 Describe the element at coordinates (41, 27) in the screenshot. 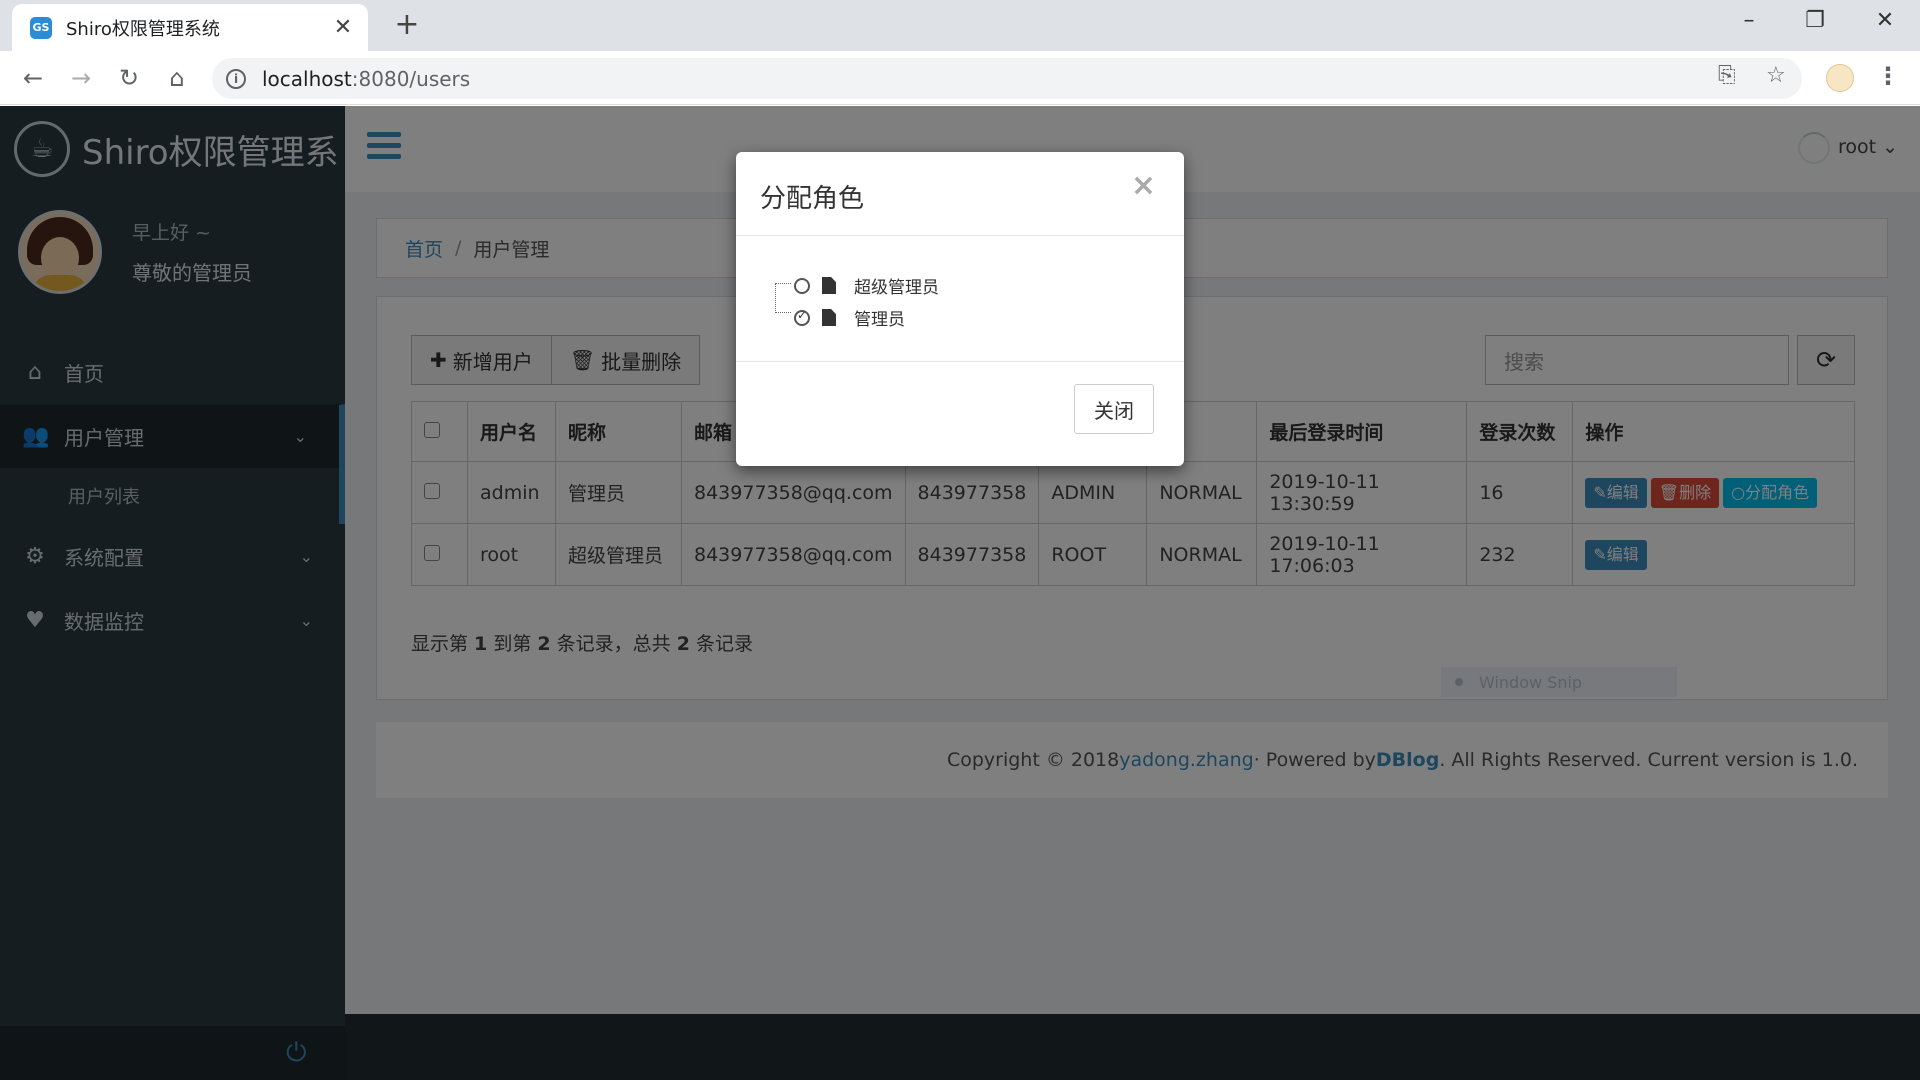

I see `favicon-icon: GS` at that location.